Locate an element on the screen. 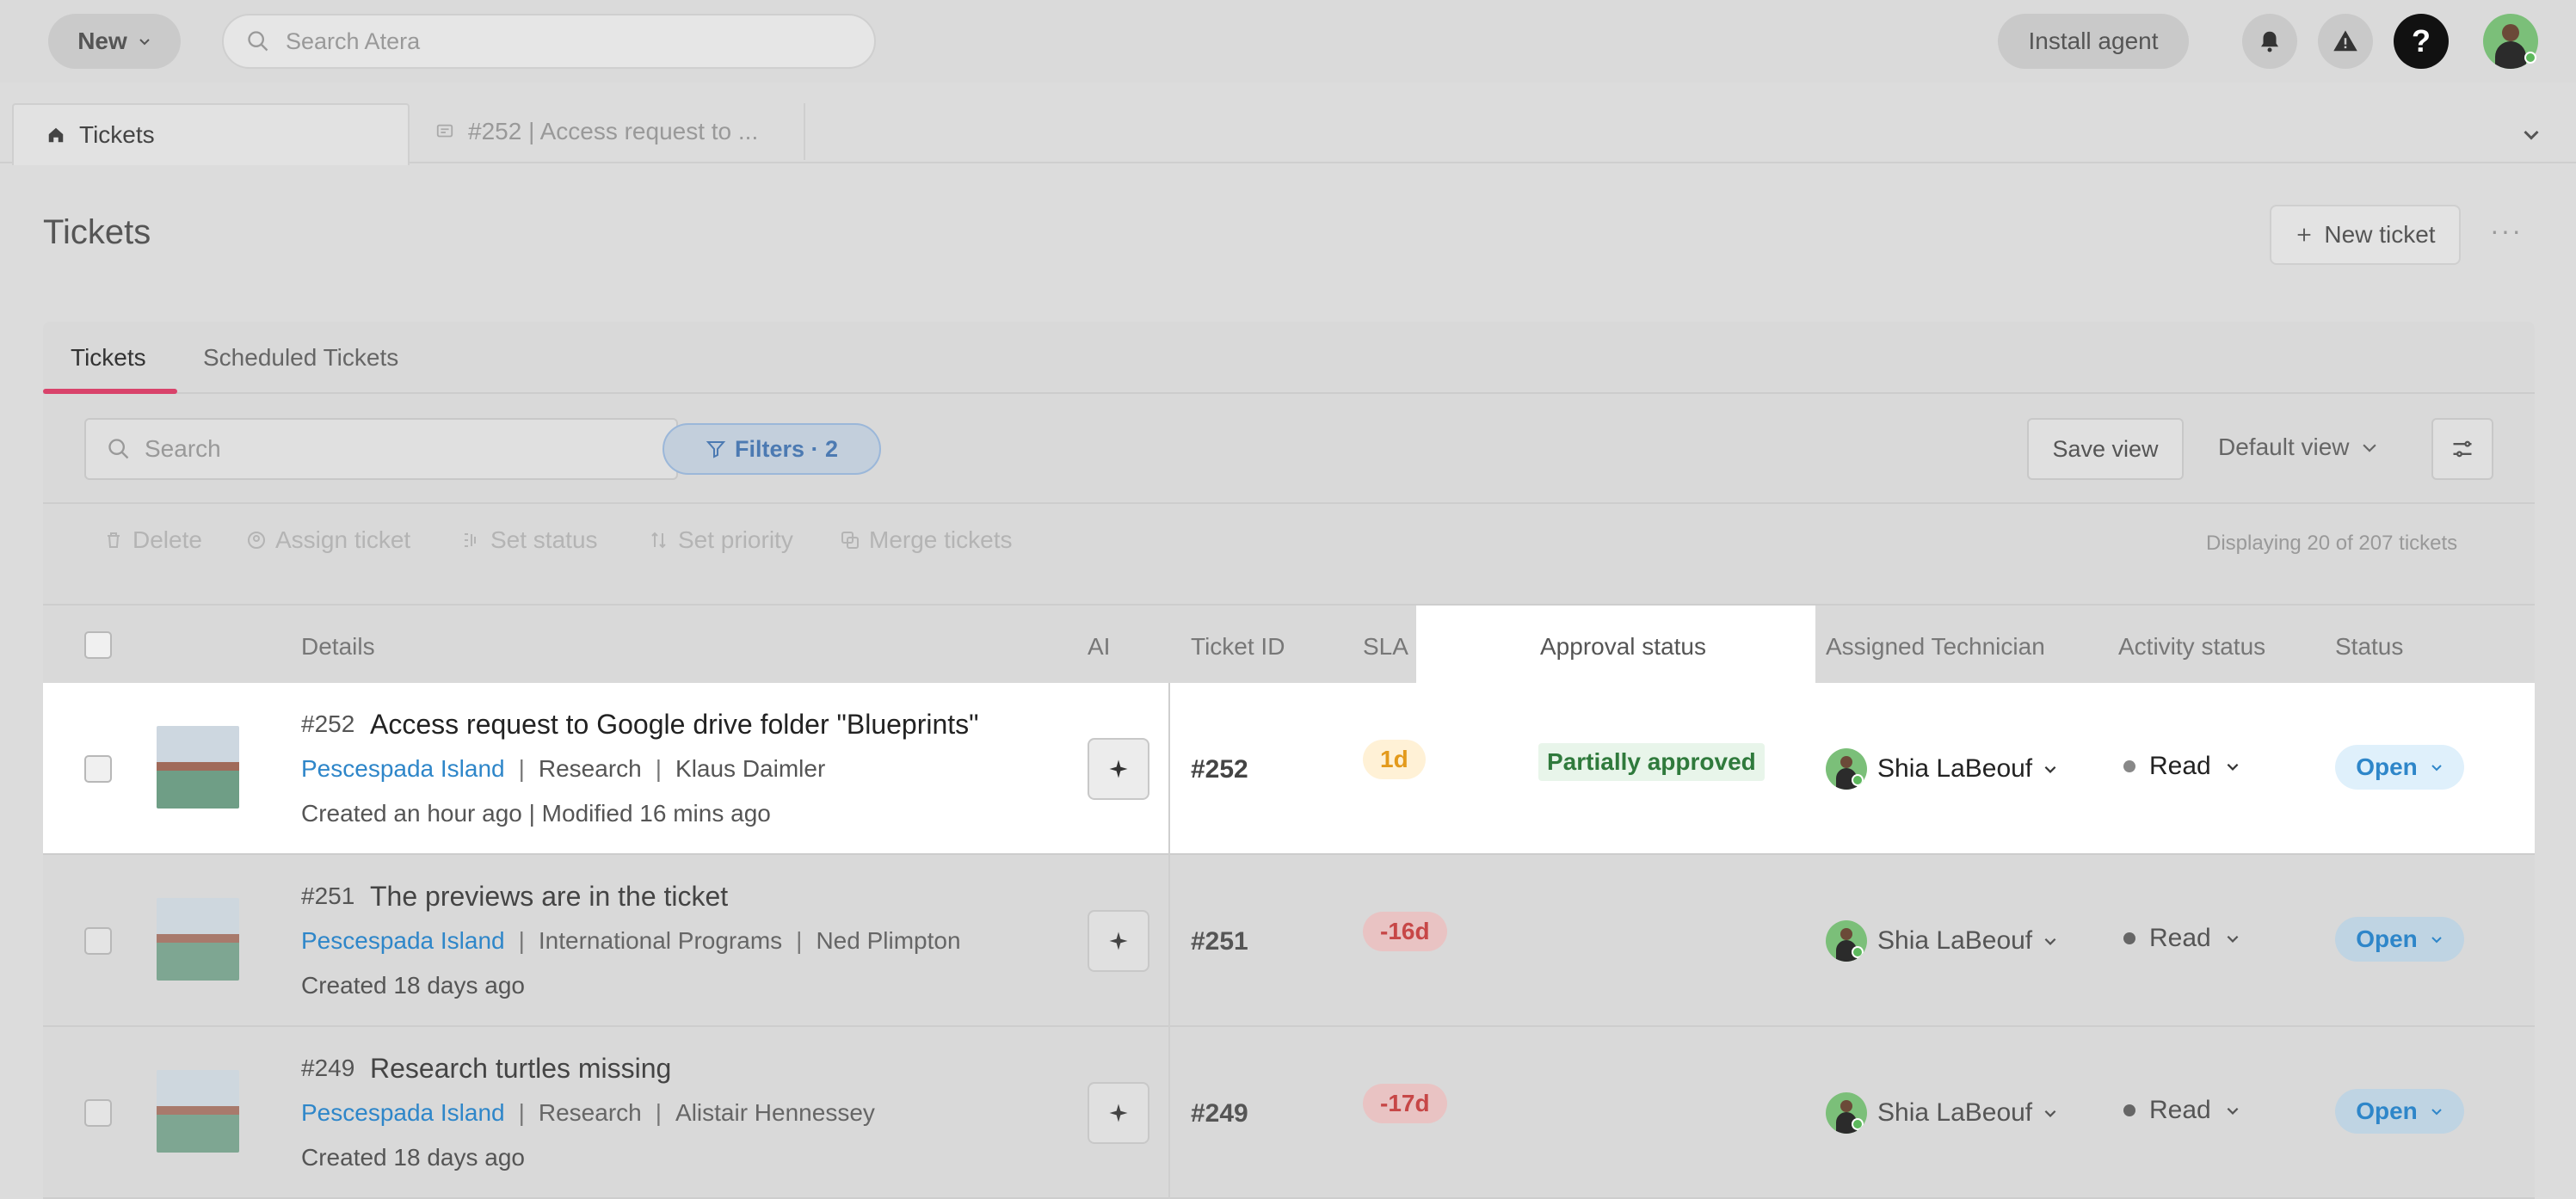  col-status: Status is located at coordinates (2369, 647).